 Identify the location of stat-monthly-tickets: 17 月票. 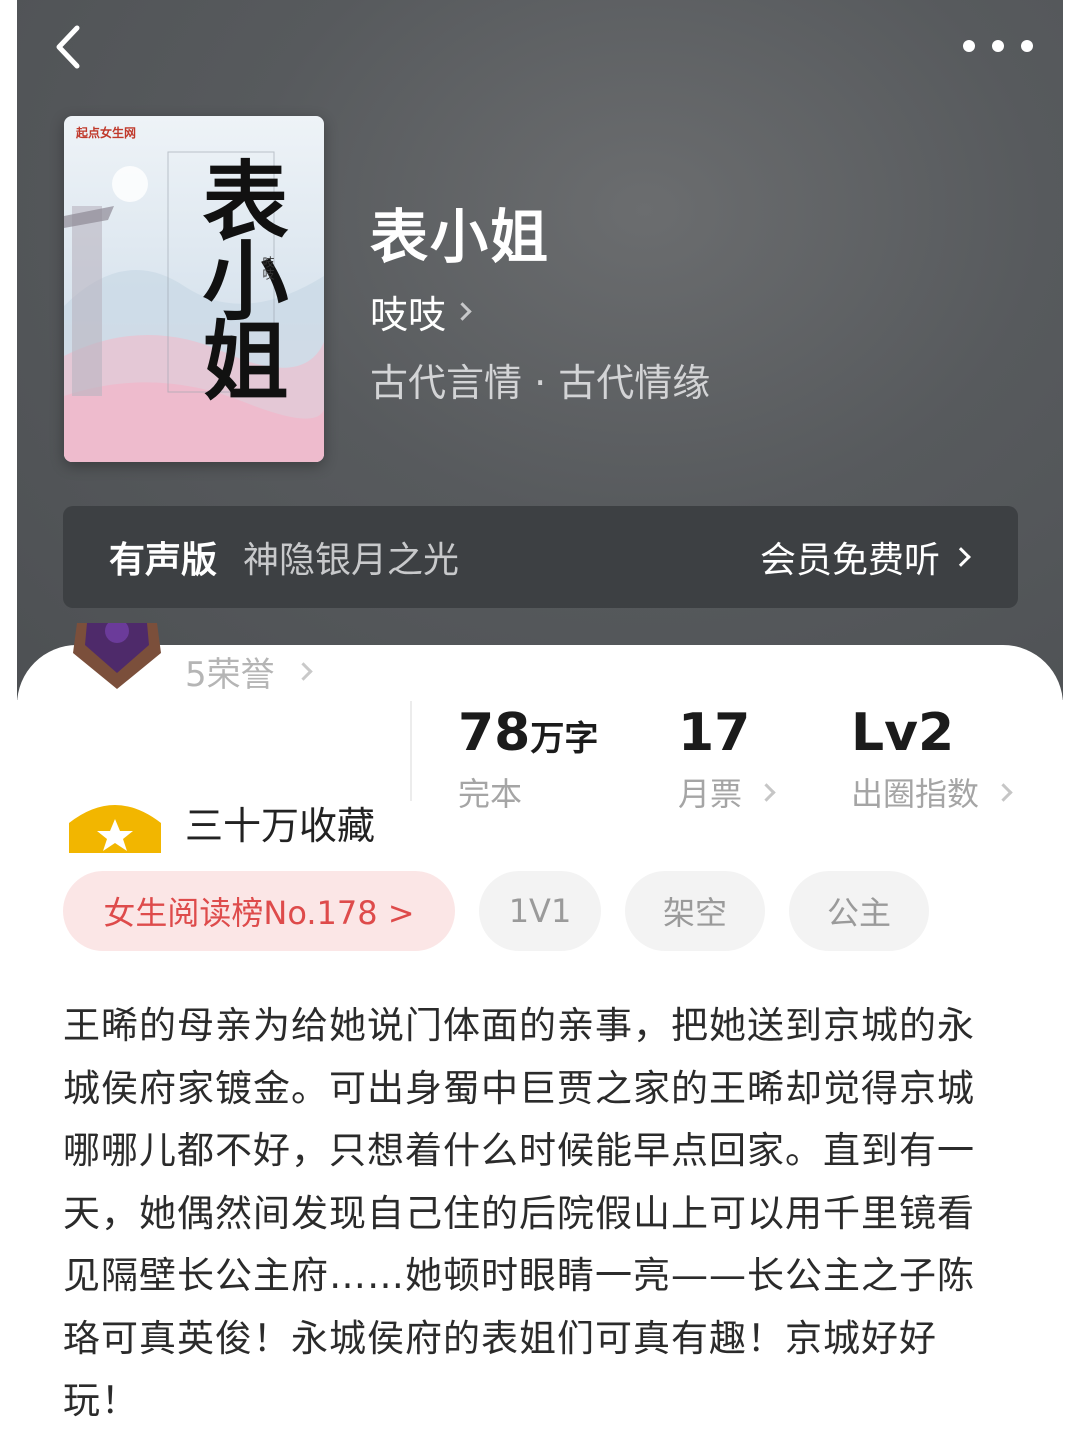
(727, 759).